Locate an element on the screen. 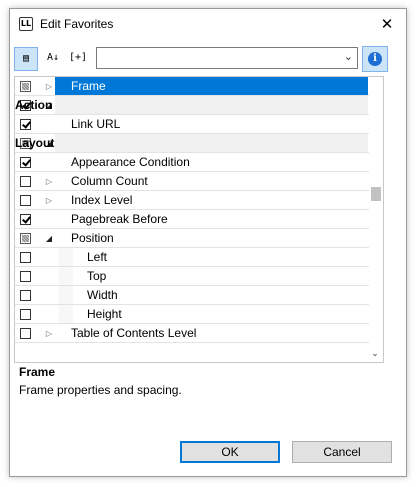 The image size is (419, 487). property-label: Left is located at coordinates (97, 257).